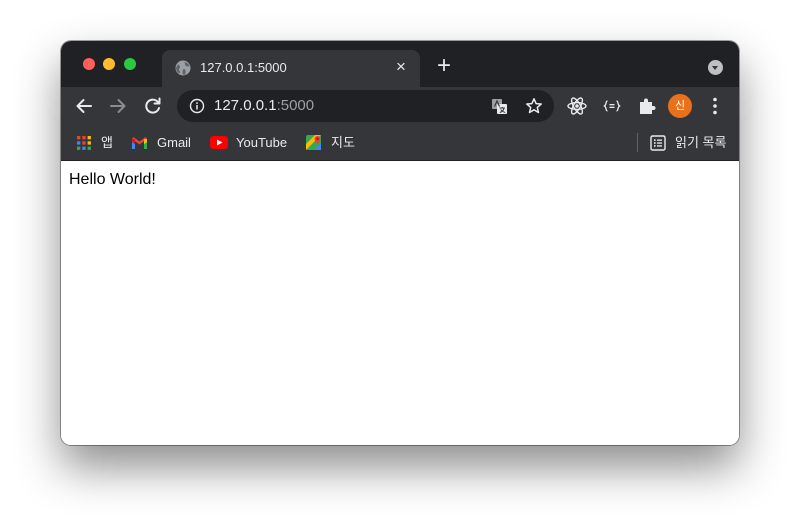 The width and height of the screenshot is (800, 526). Describe the element at coordinates (658, 143) in the screenshot. I see `reading-list-icon` at that location.